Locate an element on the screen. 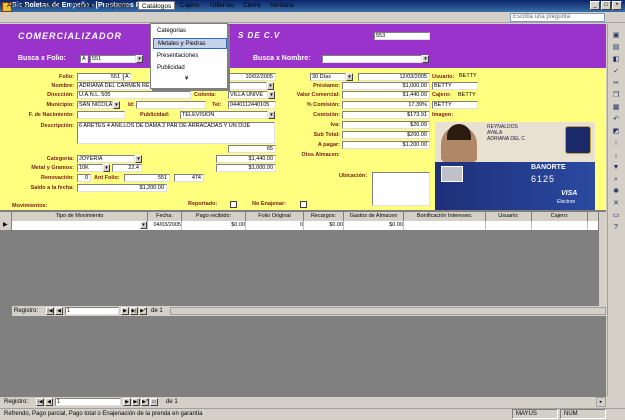  categoria-amount-field: $1,440.00 is located at coordinates (246, 159).